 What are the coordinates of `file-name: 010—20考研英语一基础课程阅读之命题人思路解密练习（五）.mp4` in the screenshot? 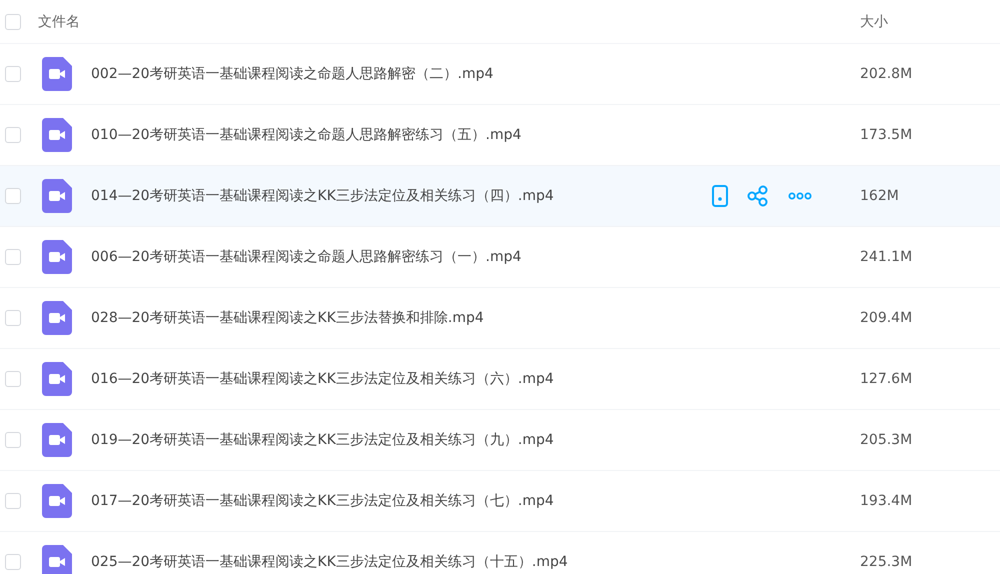 It's located at (401, 135).